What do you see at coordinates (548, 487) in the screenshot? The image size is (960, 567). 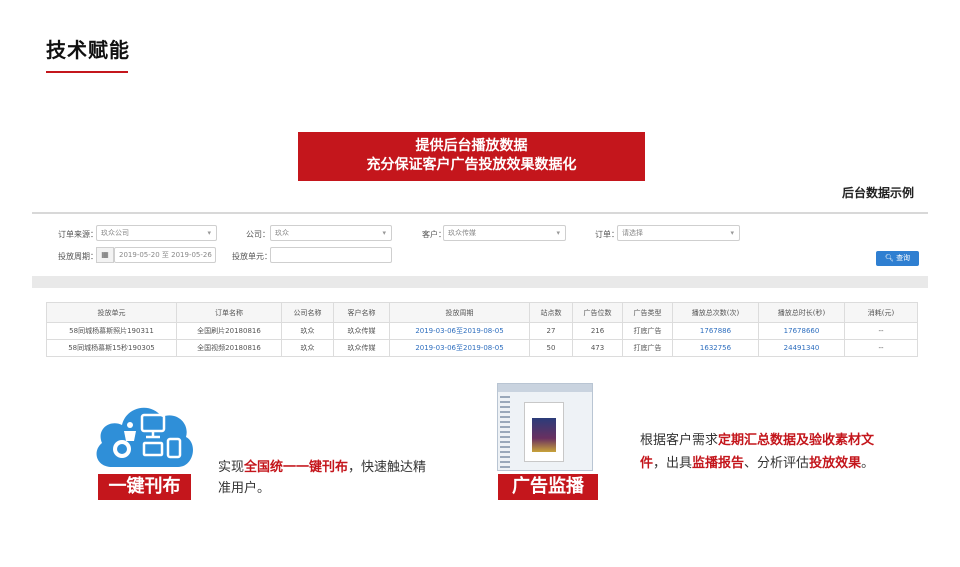 I see `ad-monitoring-tag: 广告监播` at bounding box center [548, 487].